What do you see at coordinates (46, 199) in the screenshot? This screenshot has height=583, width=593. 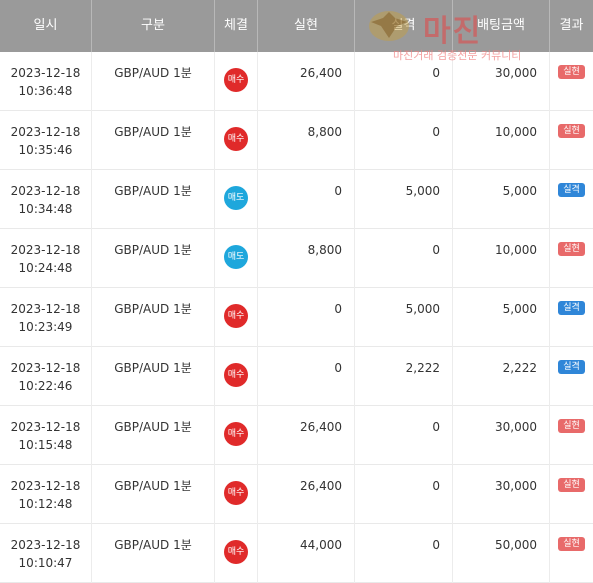 I see `date-cell: 2023-12-18 10:34:48` at bounding box center [46, 199].